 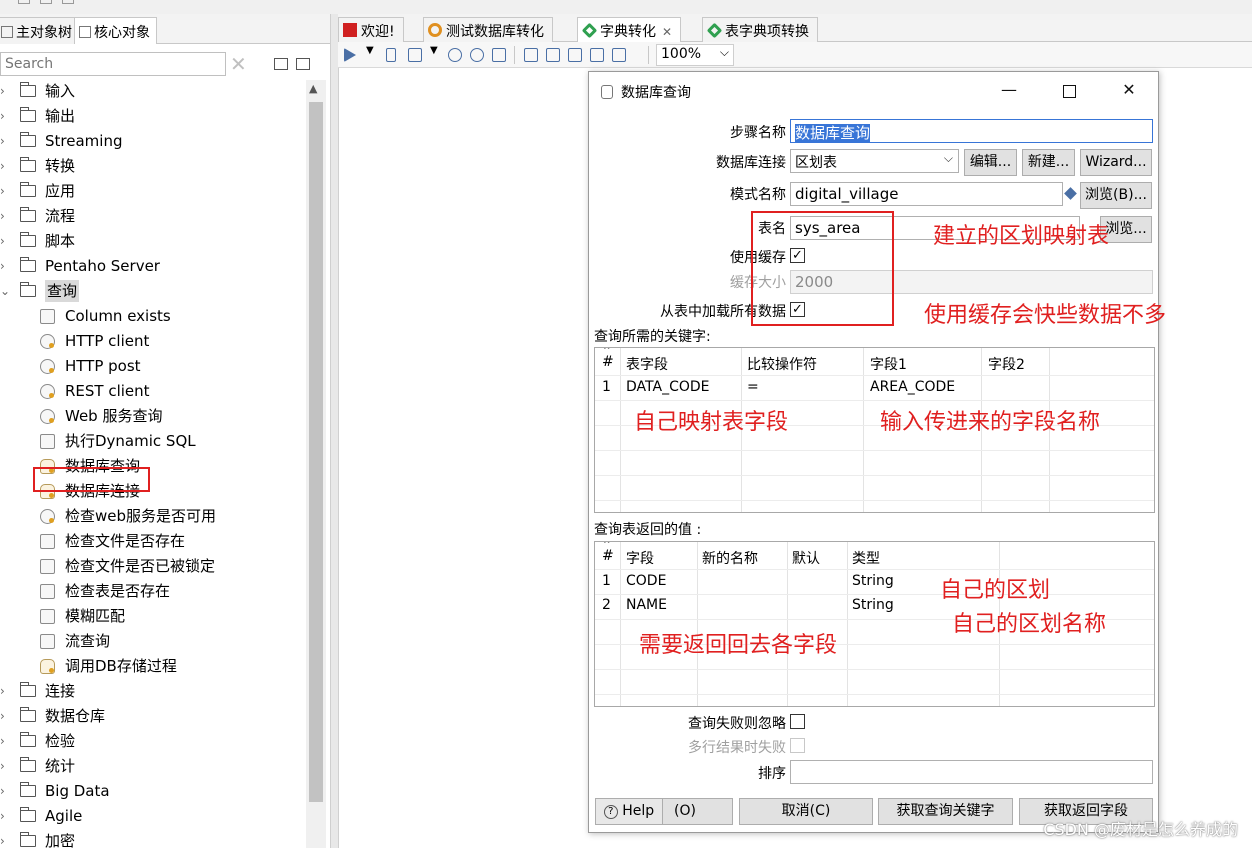 I want to click on table-cell: String, so click(x=873, y=581).